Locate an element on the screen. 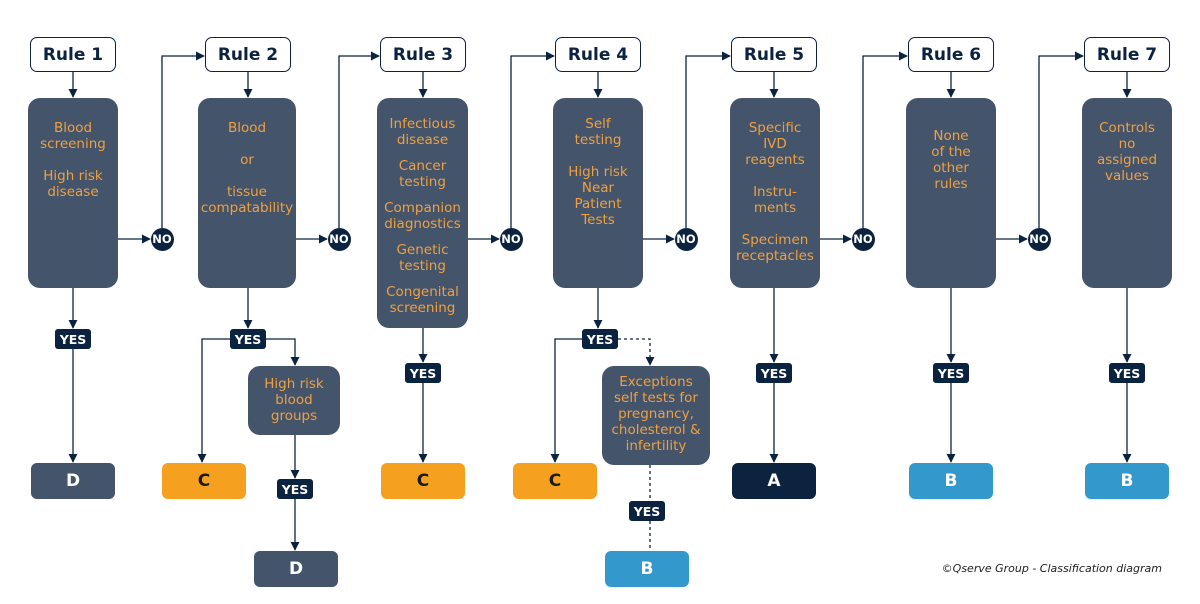 Image resolution: width=1200 pixels, height=604 pixels. criteria-line: Genetic is located at coordinates (422, 250).